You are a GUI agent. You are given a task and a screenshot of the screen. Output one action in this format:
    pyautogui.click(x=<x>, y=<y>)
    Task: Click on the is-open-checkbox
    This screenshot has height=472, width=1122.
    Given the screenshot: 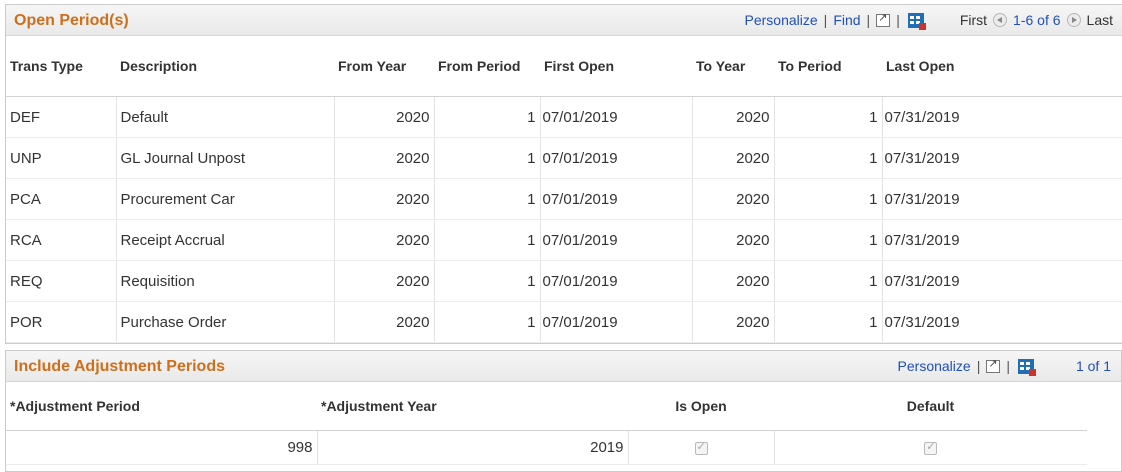 What is the action you would take?
    pyautogui.click(x=701, y=447)
    